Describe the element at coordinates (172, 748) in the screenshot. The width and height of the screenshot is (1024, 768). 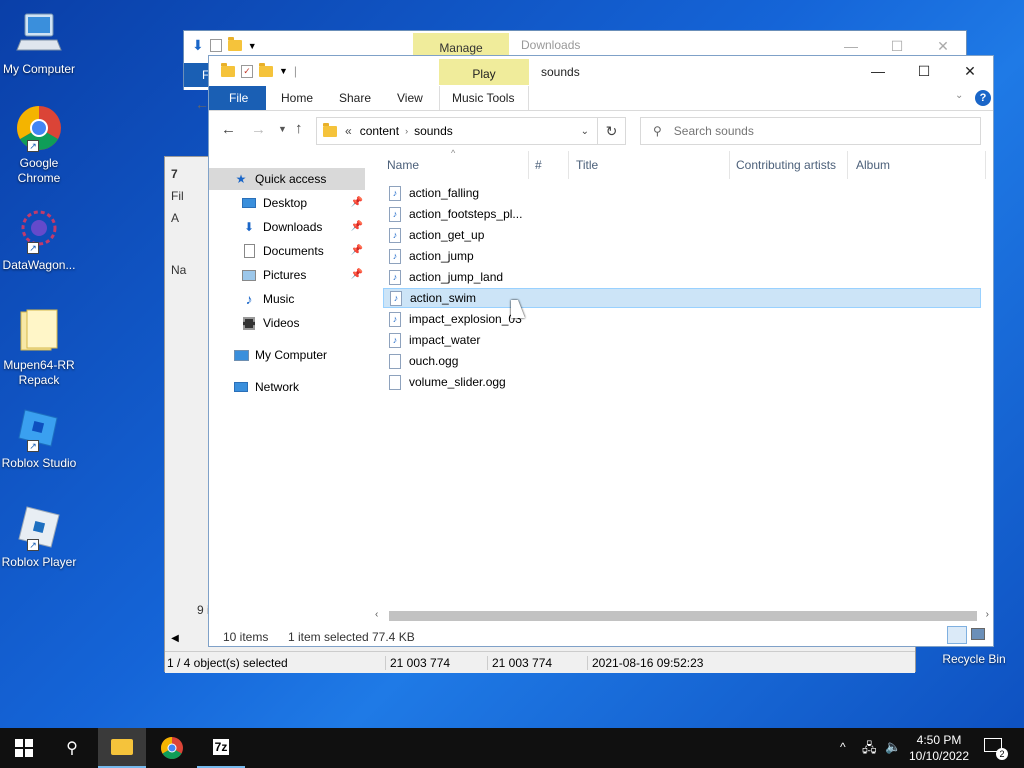
I see `taskbar-chrome` at that location.